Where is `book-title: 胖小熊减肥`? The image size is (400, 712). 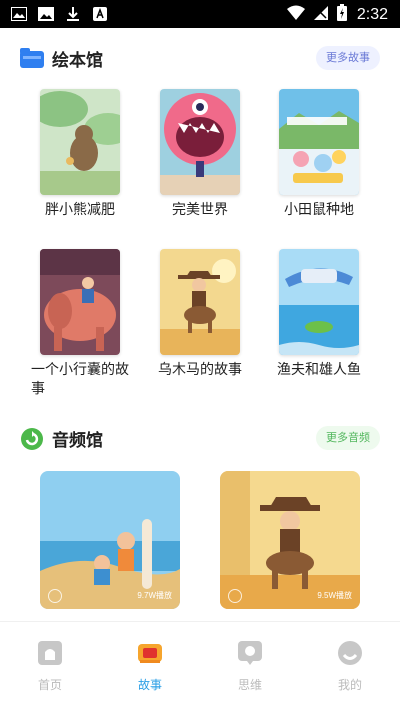
book-title: 胖小熊减肥 is located at coordinates (80, 210).